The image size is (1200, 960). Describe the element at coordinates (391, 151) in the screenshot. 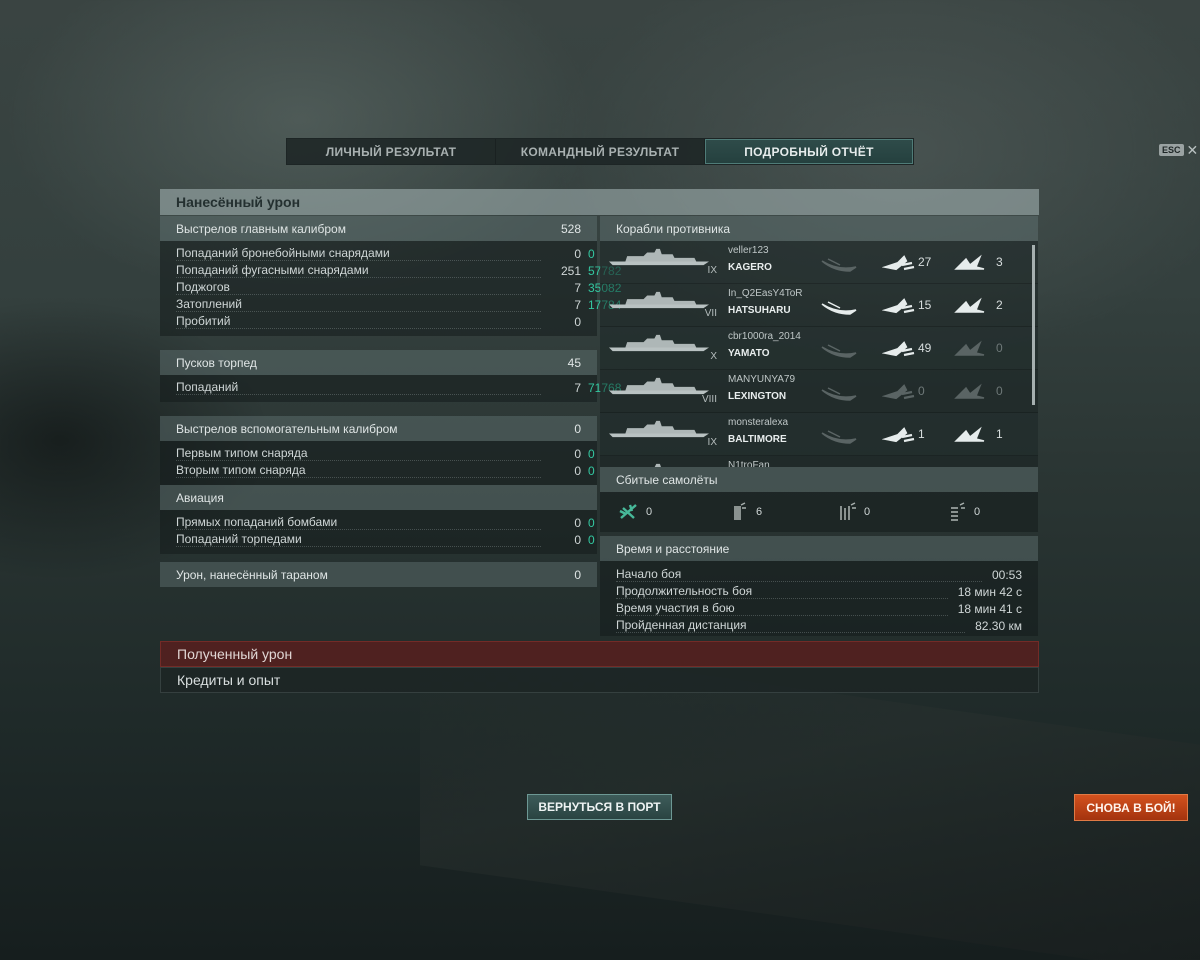

I see `tab-personal-result: ЛИЧНЫЙ РЕЗУЛЬТАТ` at that location.